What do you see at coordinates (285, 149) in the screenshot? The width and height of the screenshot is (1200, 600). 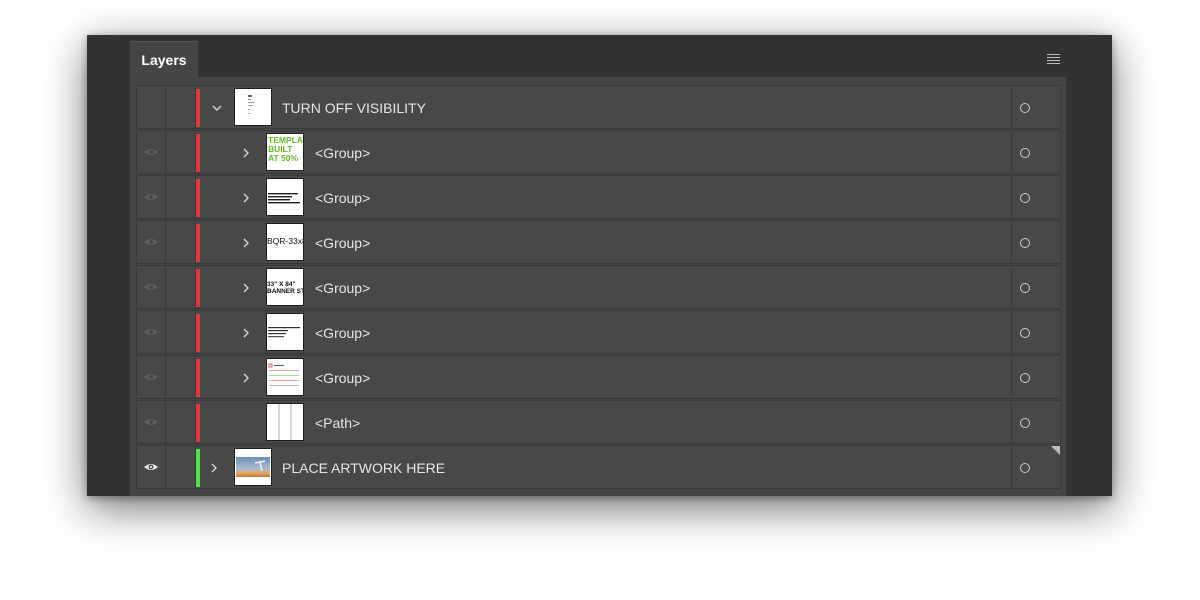 I see `thumbnail-text: TEMPLATEBUILTAT 50%` at bounding box center [285, 149].